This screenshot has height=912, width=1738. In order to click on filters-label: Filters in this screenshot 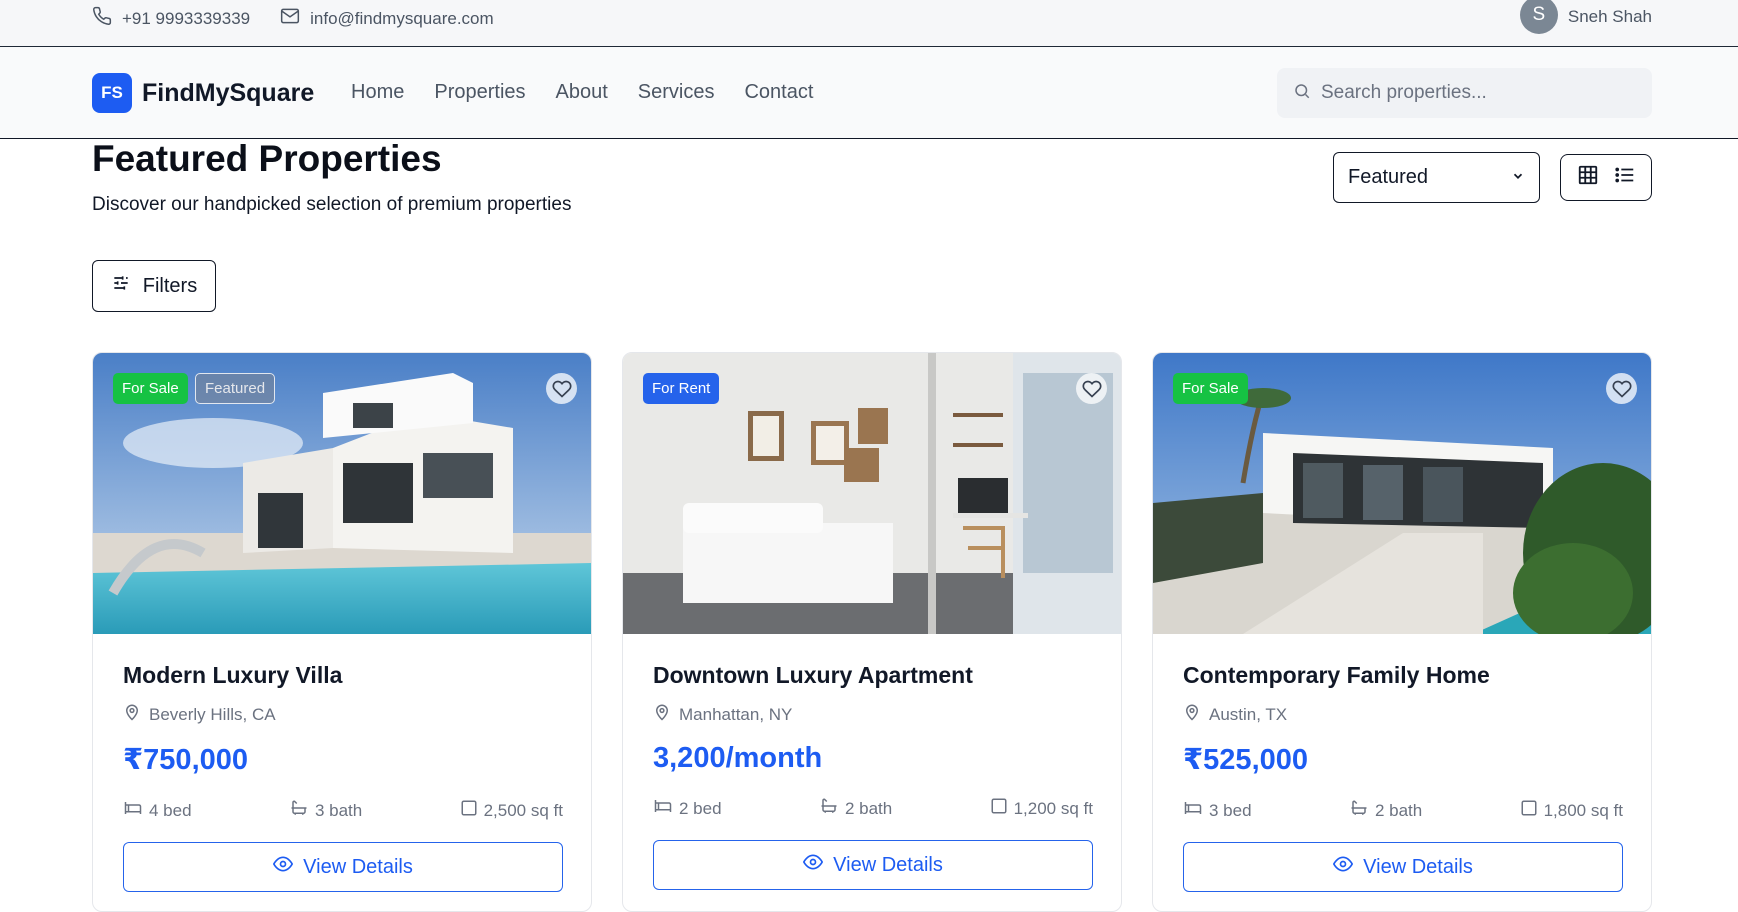, I will do `click(170, 285)`.